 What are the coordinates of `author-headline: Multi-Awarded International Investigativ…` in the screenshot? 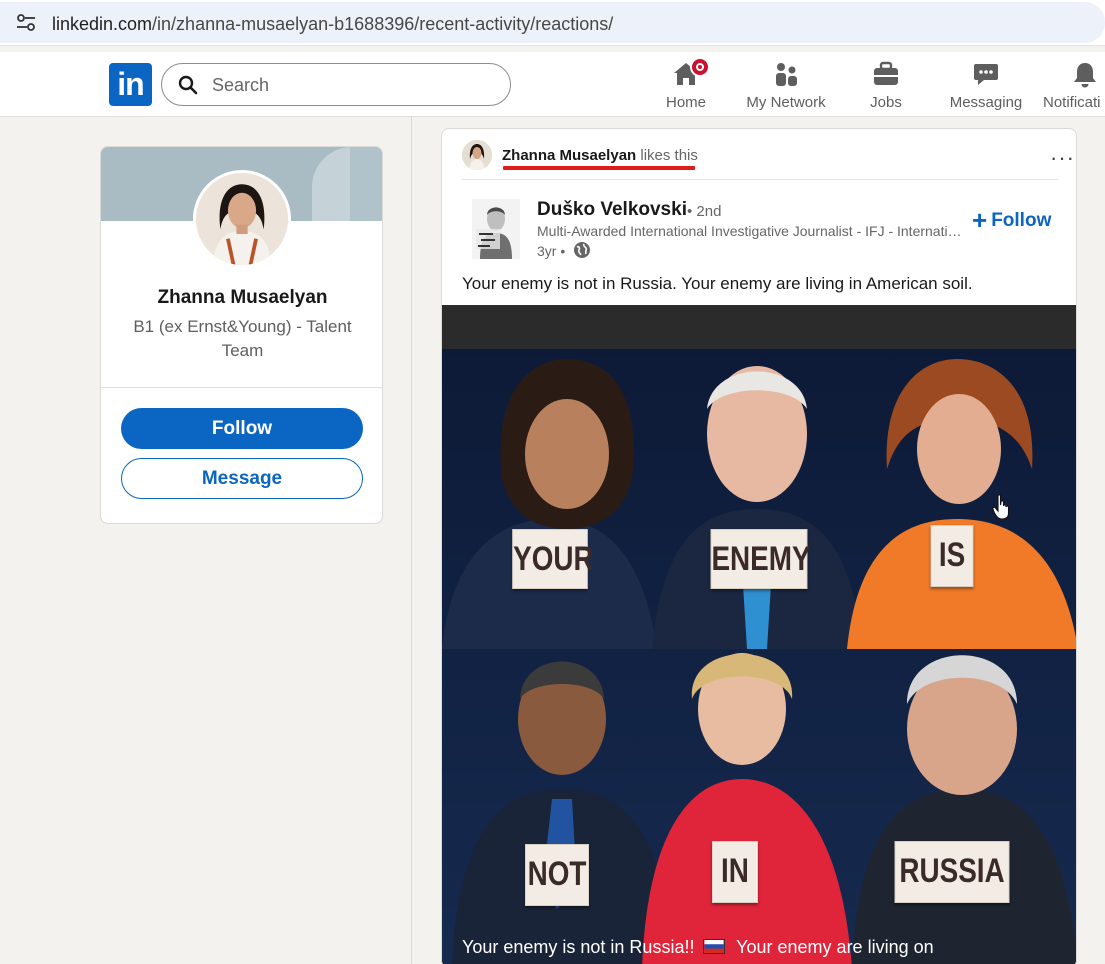 It's located at (752, 231).